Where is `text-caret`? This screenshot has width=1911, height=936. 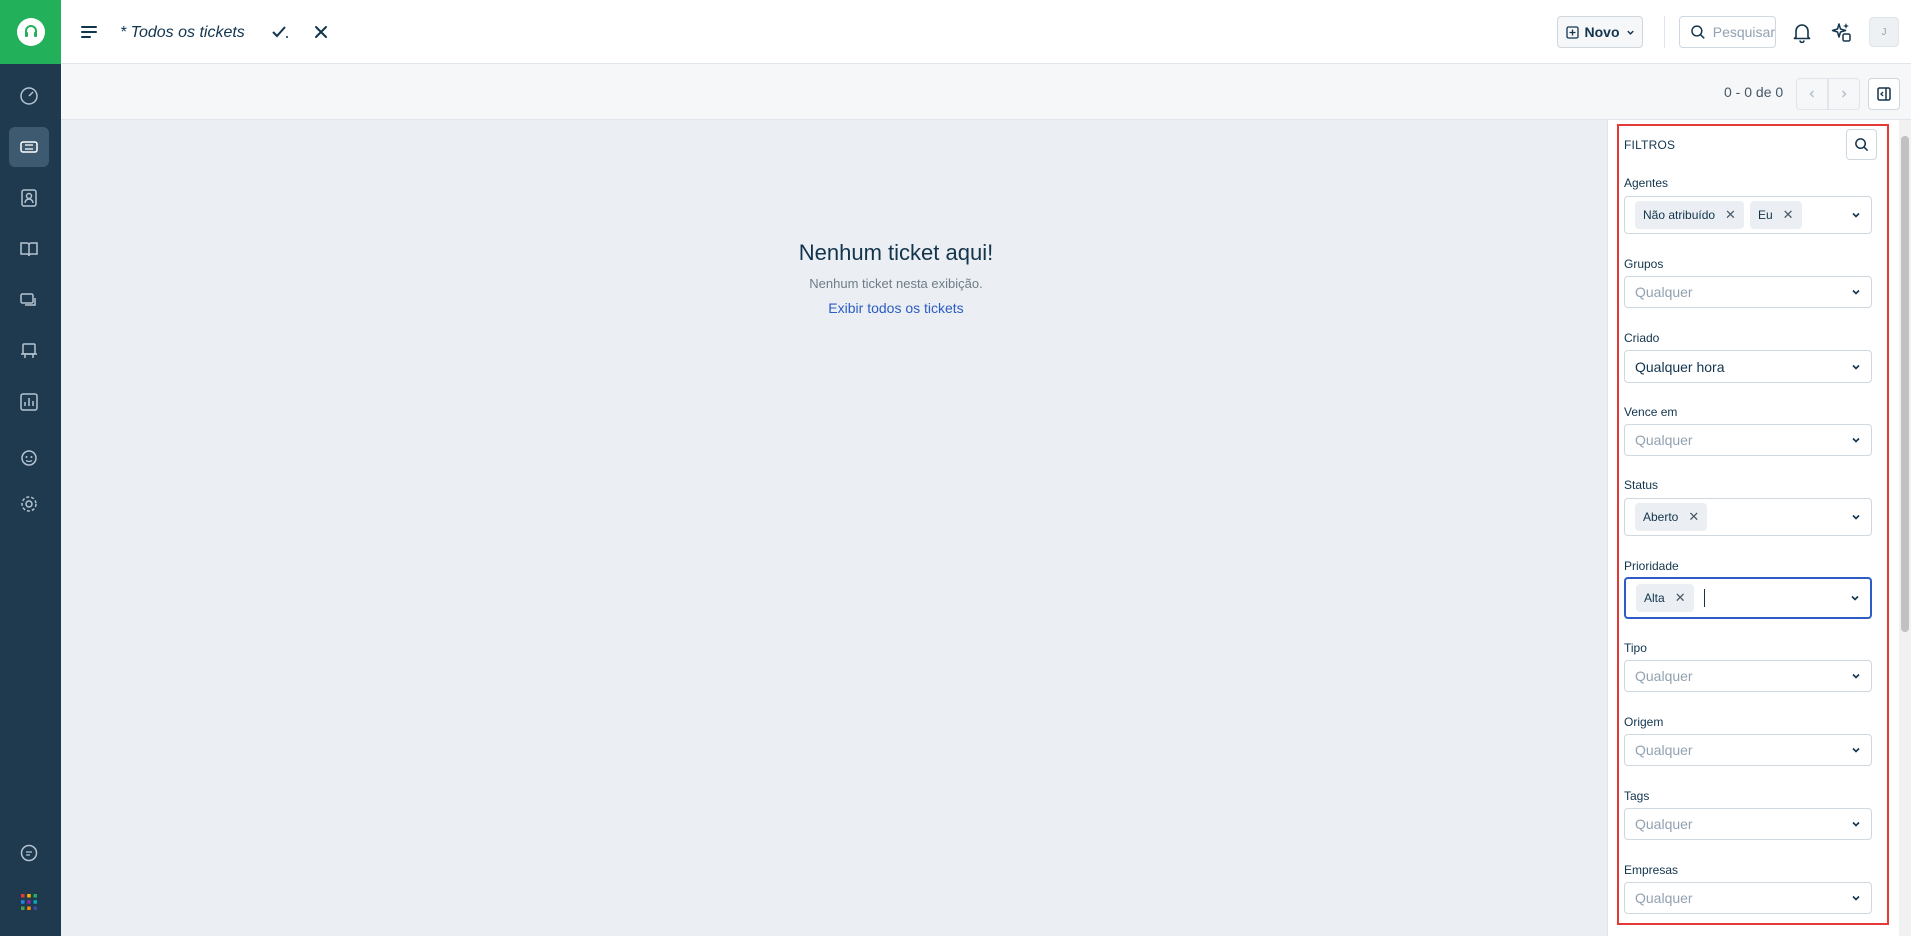 text-caret is located at coordinates (1704, 598).